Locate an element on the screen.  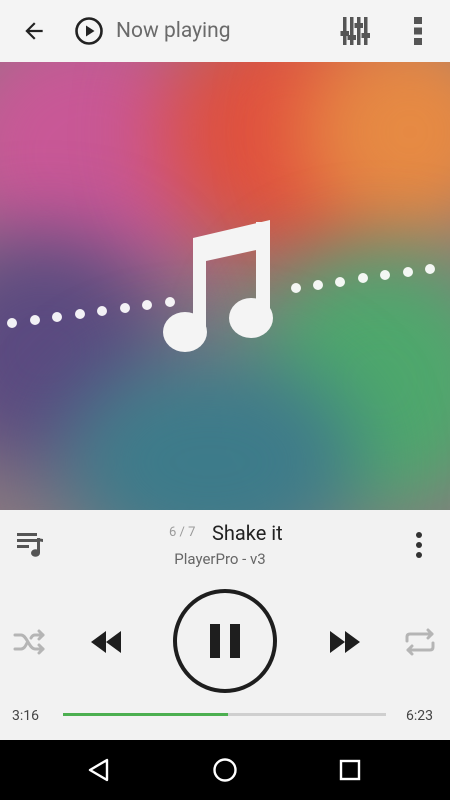
page-title: Now playing is located at coordinates (173, 31).